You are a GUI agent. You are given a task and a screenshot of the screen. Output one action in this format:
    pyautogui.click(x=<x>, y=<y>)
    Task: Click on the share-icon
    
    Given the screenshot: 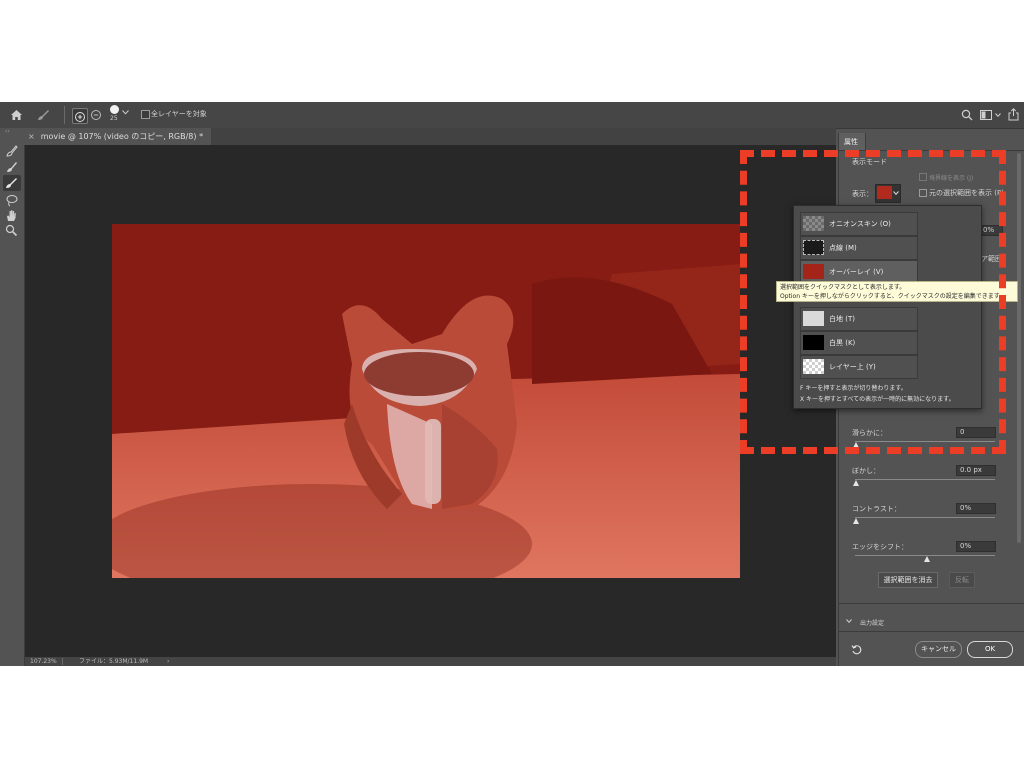 What is the action you would take?
    pyautogui.click(x=1013, y=114)
    